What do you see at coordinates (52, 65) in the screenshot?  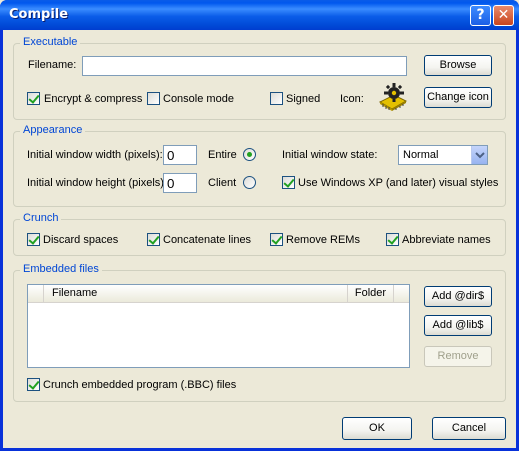 I see `filename-label: Filename:` at bounding box center [52, 65].